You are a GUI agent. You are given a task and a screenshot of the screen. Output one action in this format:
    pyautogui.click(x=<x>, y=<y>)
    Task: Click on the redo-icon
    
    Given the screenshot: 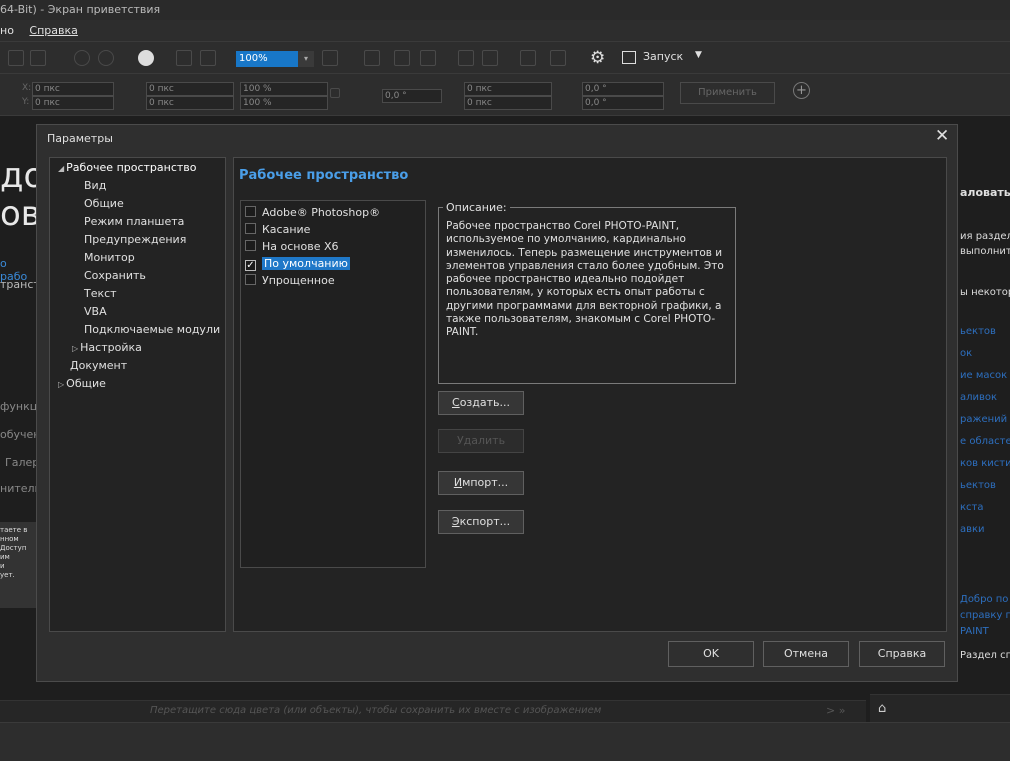 What is the action you would take?
    pyautogui.click(x=106, y=58)
    